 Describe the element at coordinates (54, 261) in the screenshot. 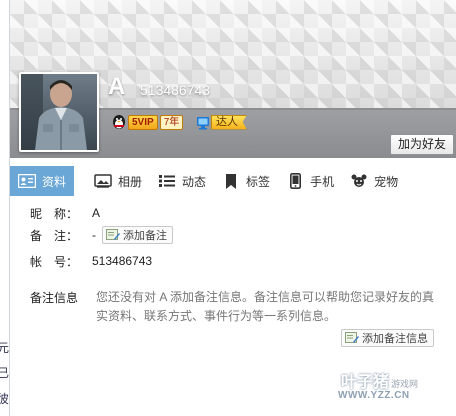

I see `account-label: 帐 号：` at that location.